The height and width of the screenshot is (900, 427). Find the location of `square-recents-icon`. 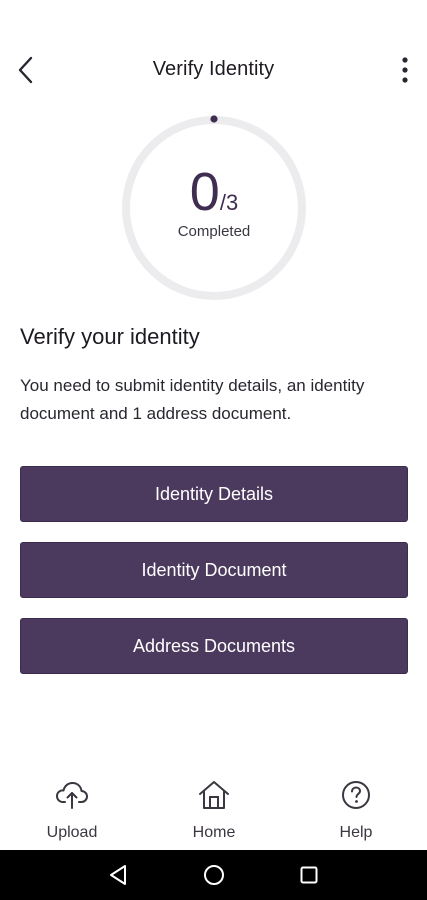

square-recents-icon is located at coordinates (309, 875).